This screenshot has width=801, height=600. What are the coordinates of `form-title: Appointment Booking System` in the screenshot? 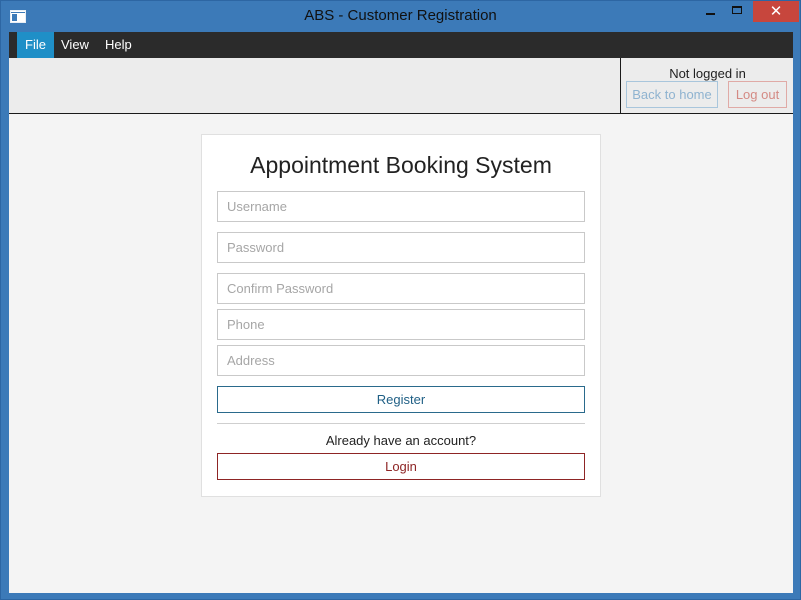 It's located at (401, 165).